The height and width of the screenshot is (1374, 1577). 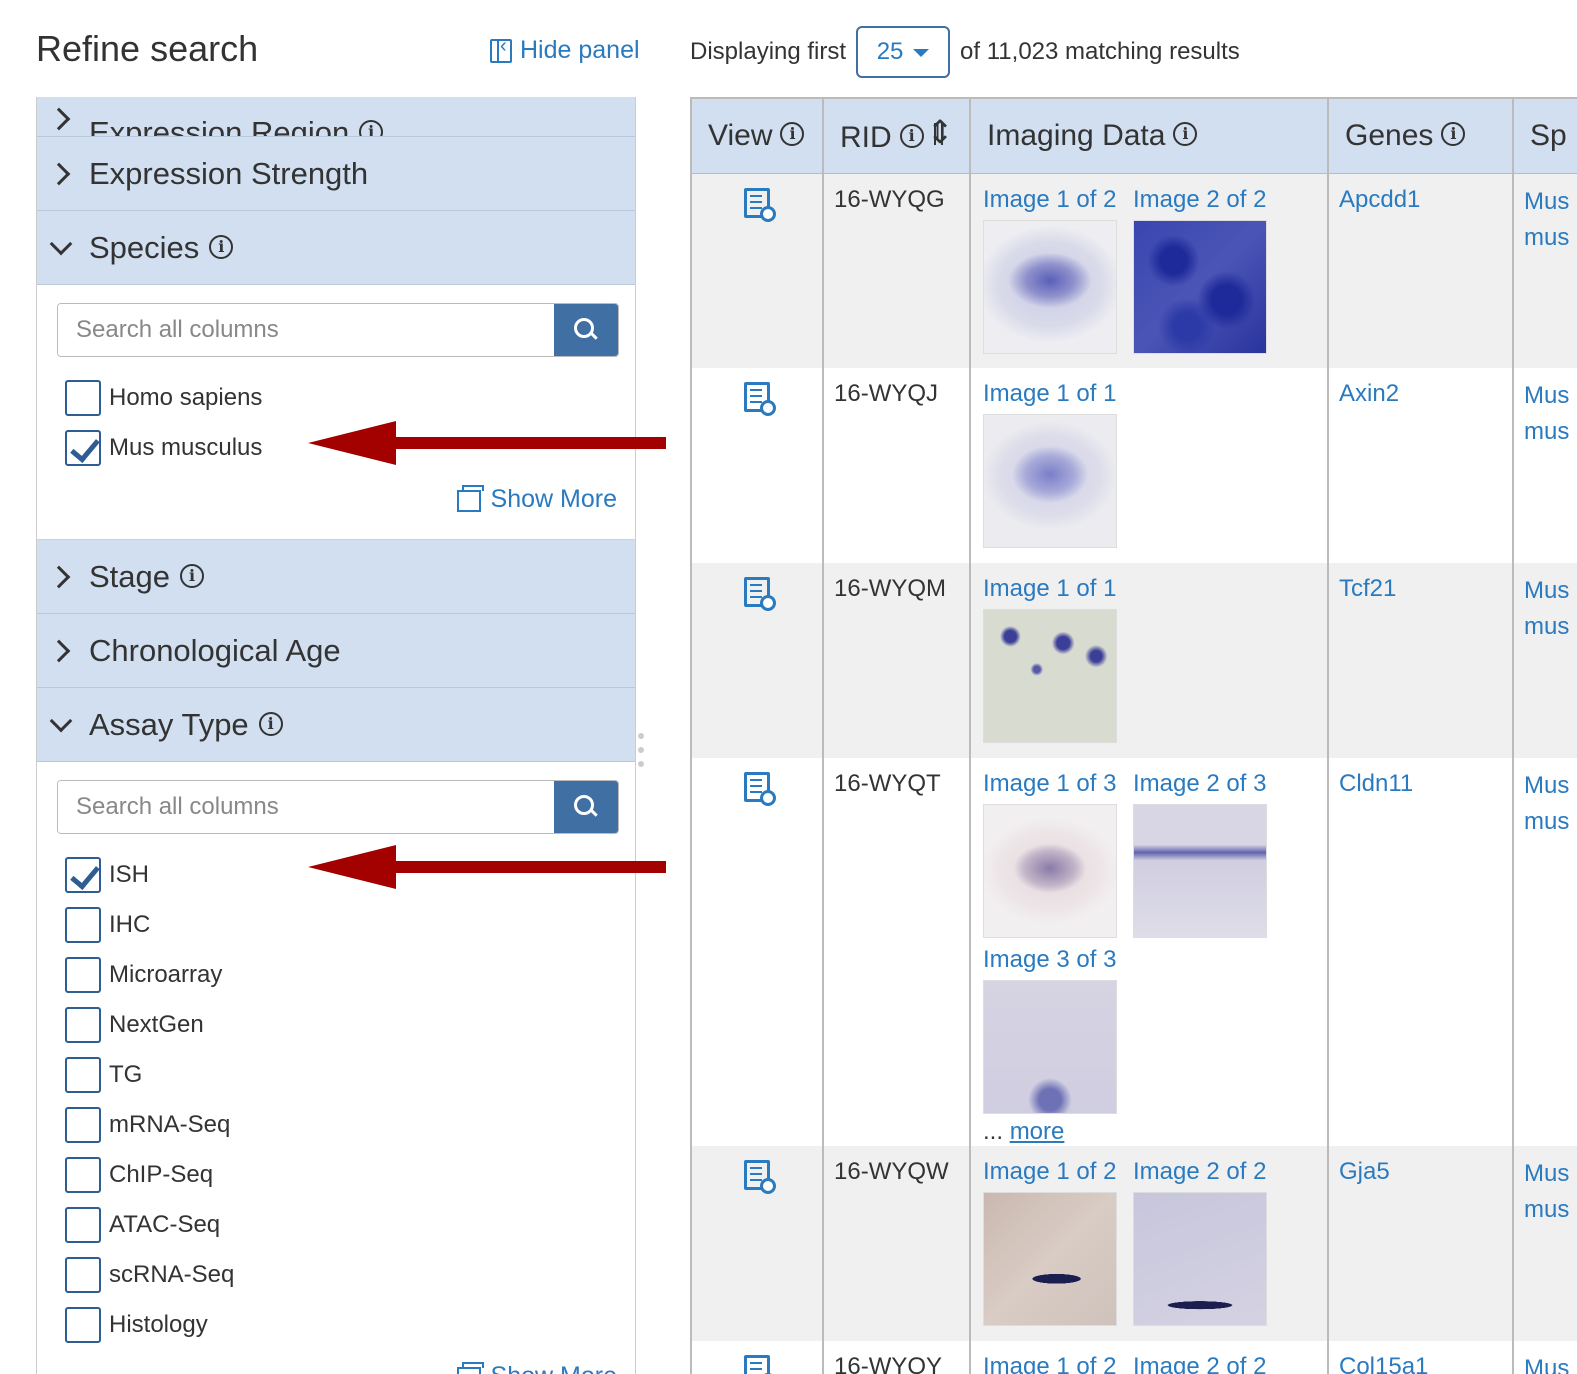 I want to click on assay-show-more-button: Show More, so click(x=337, y=1365).